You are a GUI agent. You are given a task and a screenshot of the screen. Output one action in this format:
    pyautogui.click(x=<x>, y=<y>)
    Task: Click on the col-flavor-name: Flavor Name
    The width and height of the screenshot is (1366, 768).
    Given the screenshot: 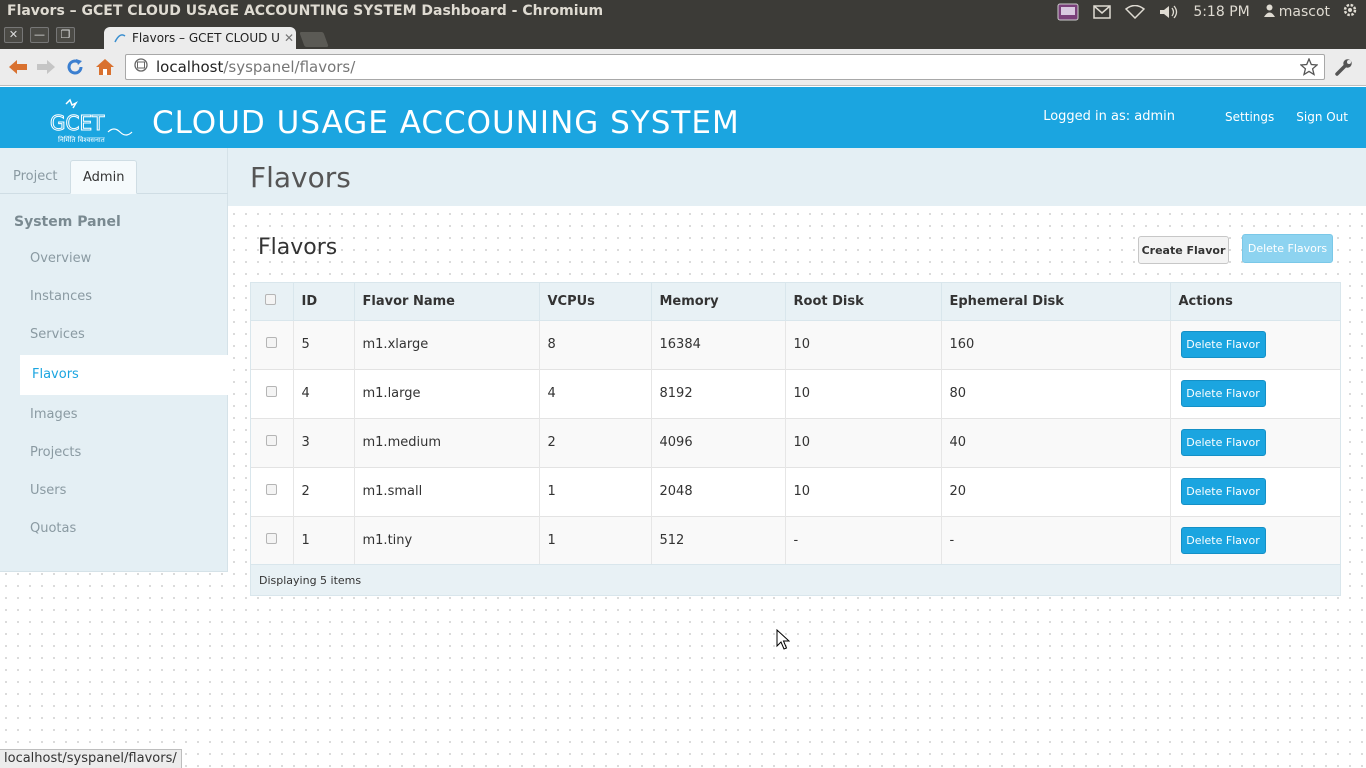 What is the action you would take?
    pyautogui.click(x=447, y=302)
    